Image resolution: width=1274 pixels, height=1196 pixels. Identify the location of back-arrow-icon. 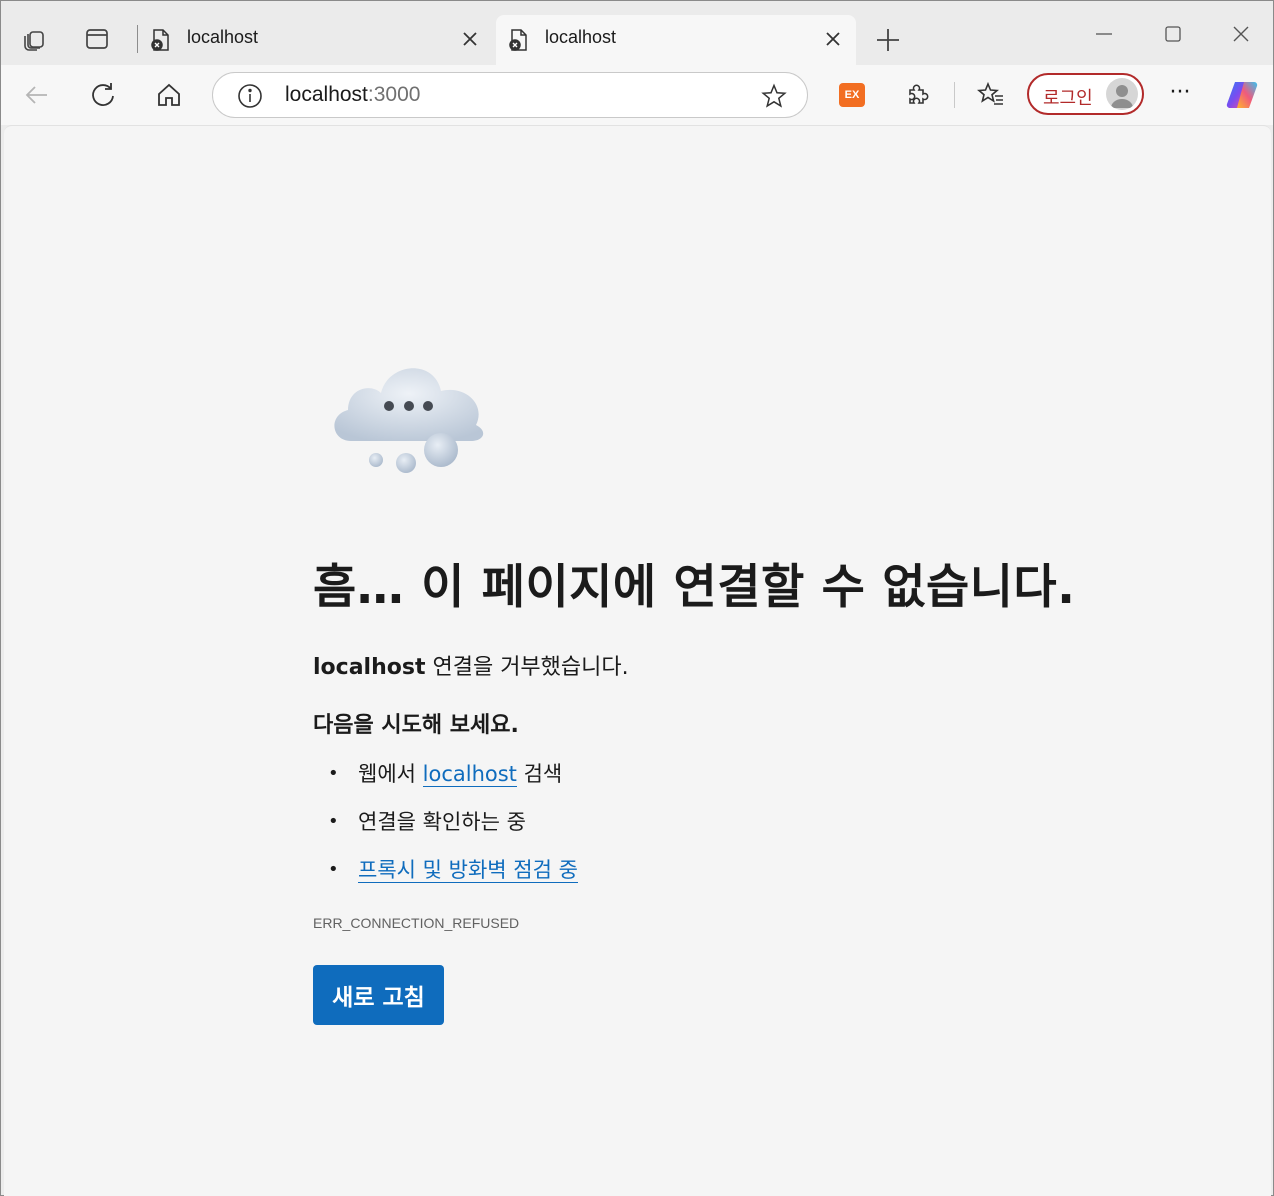
(36, 95).